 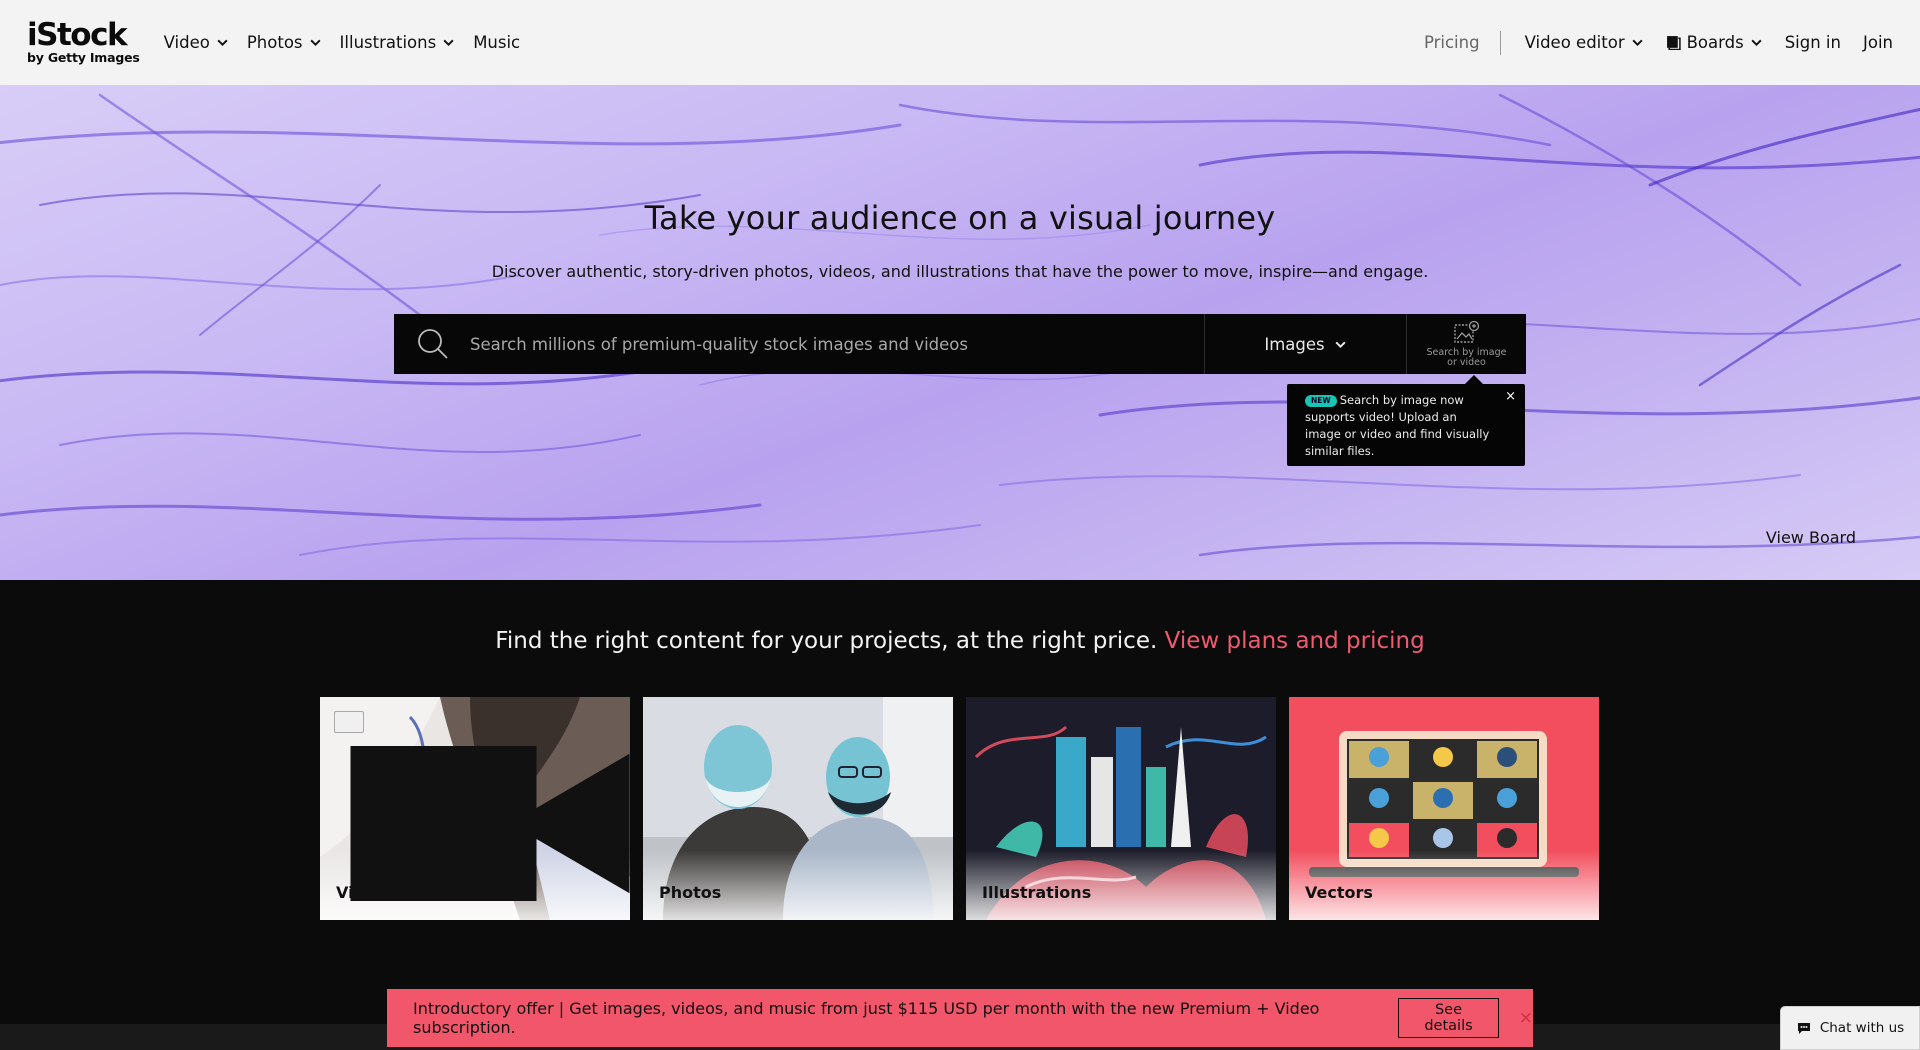 What do you see at coordinates (1574, 42) in the screenshot?
I see `nav-video-editor-label: Video editor` at bounding box center [1574, 42].